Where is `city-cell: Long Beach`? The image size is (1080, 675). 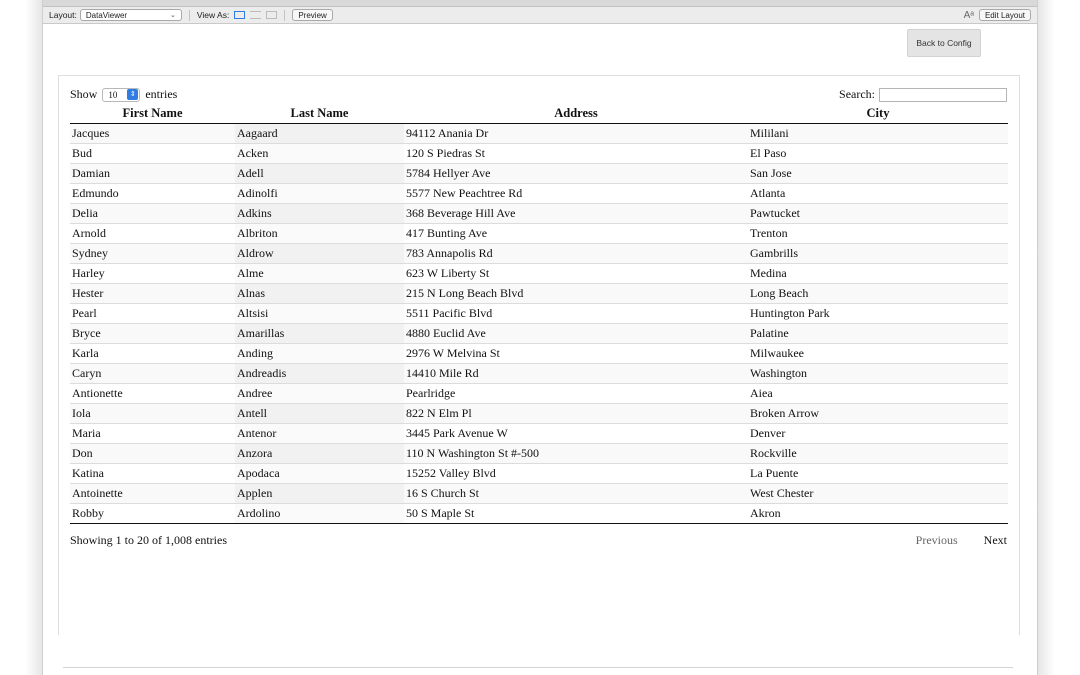 city-cell: Long Beach is located at coordinates (878, 293).